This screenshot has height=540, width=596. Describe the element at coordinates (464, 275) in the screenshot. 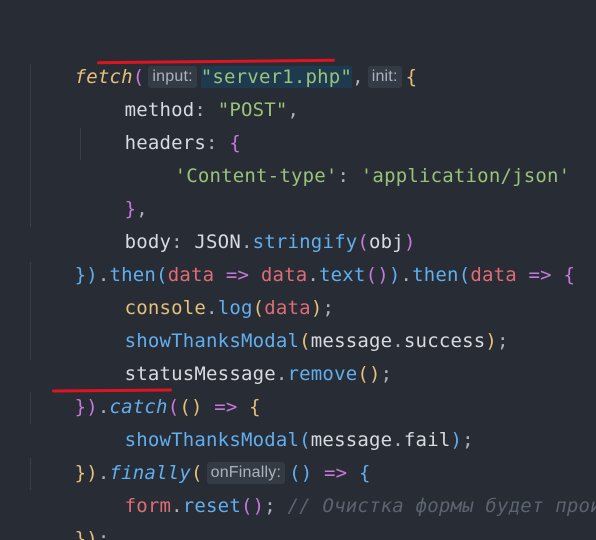

I see `paren: (` at that location.